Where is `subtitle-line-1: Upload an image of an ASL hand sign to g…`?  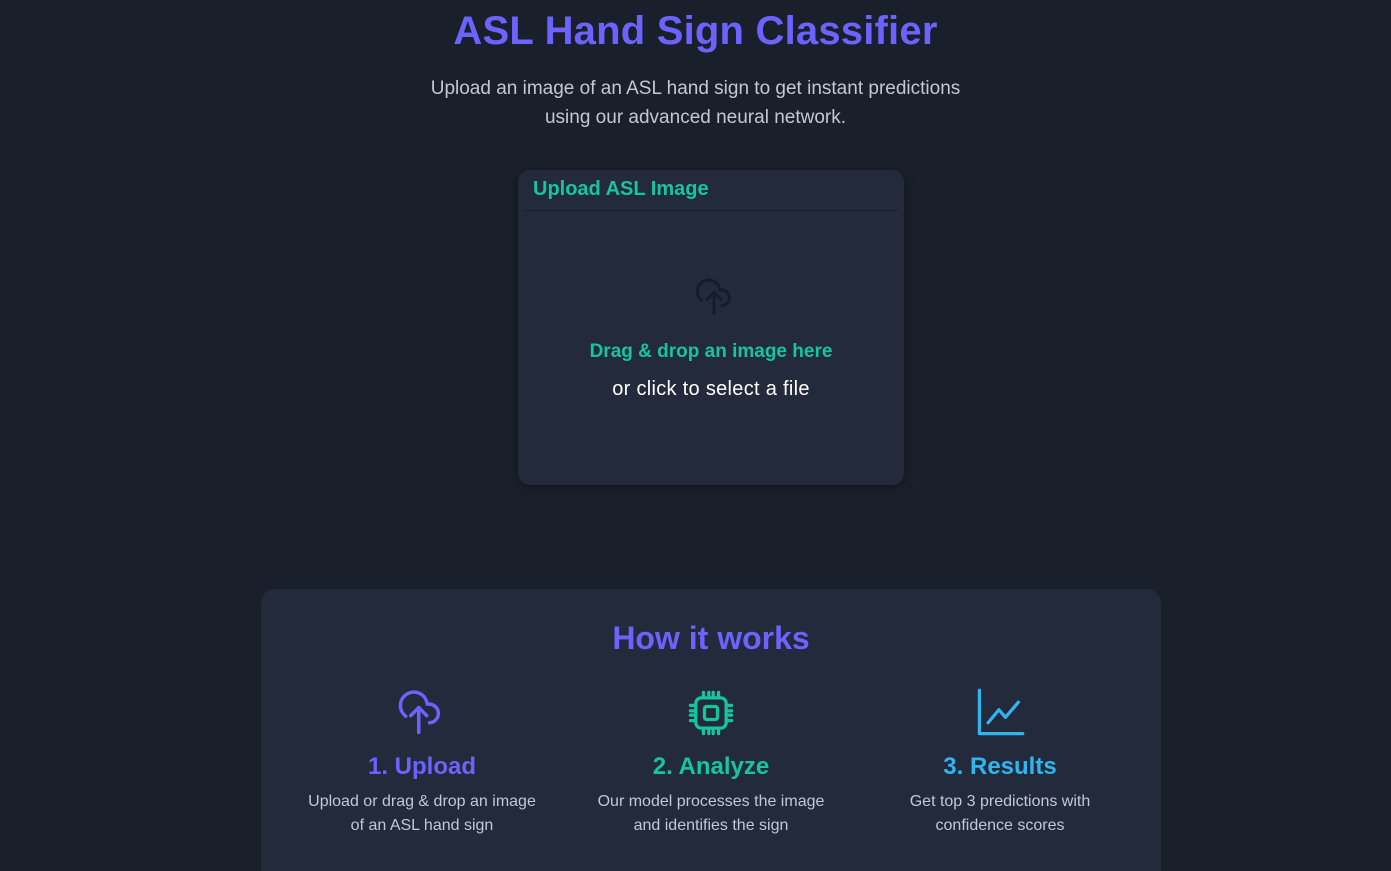
subtitle-line-1: Upload an image of an ASL hand sign to g… is located at coordinates (695, 88).